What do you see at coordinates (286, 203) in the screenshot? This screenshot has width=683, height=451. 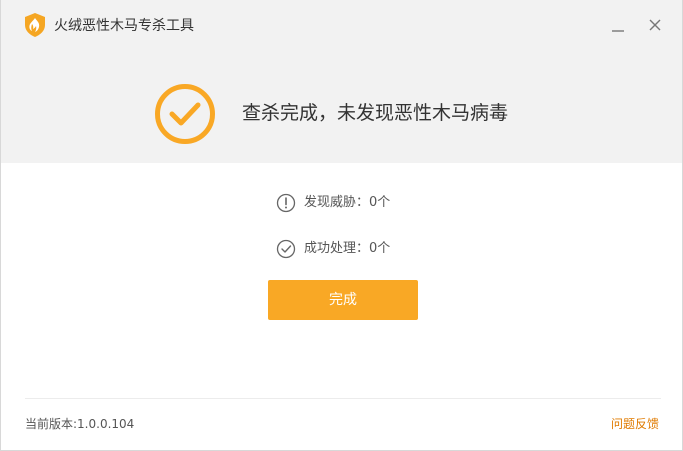 I see `warning-circle-icon` at bounding box center [286, 203].